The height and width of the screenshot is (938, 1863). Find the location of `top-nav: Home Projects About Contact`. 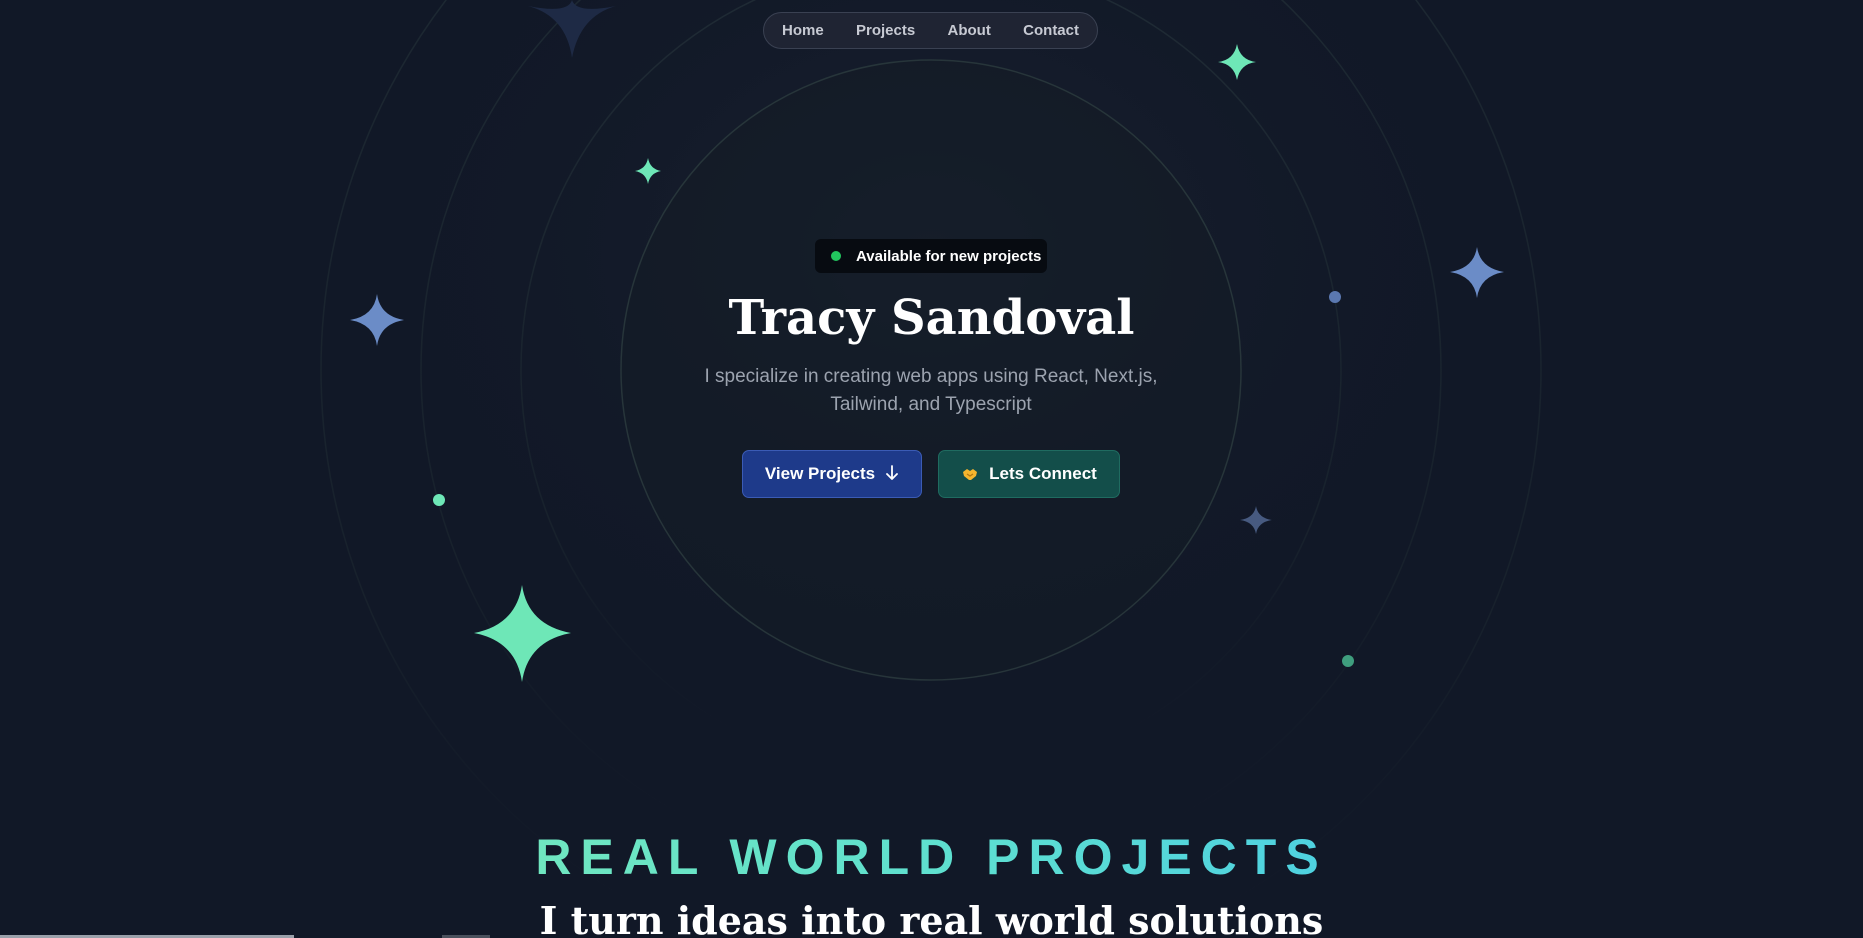

top-nav: Home Projects About Contact is located at coordinates (930, 30).